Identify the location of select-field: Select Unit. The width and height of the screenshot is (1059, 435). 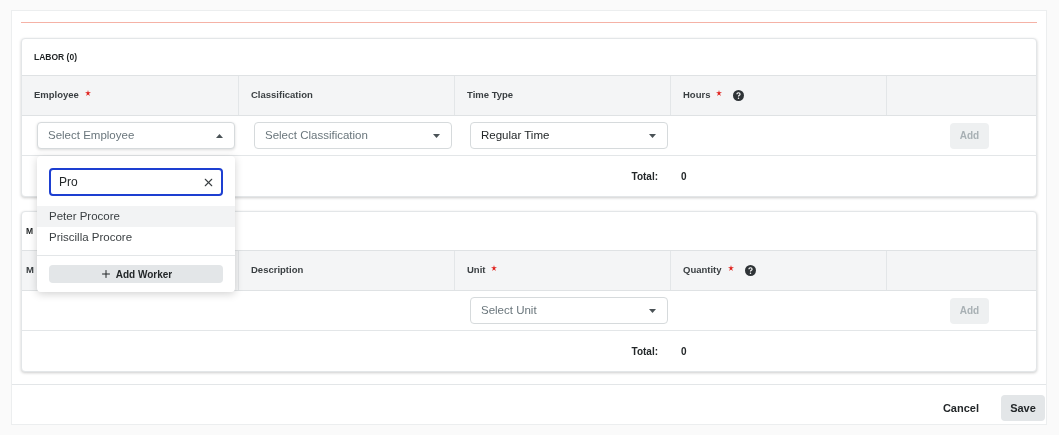
(569, 310).